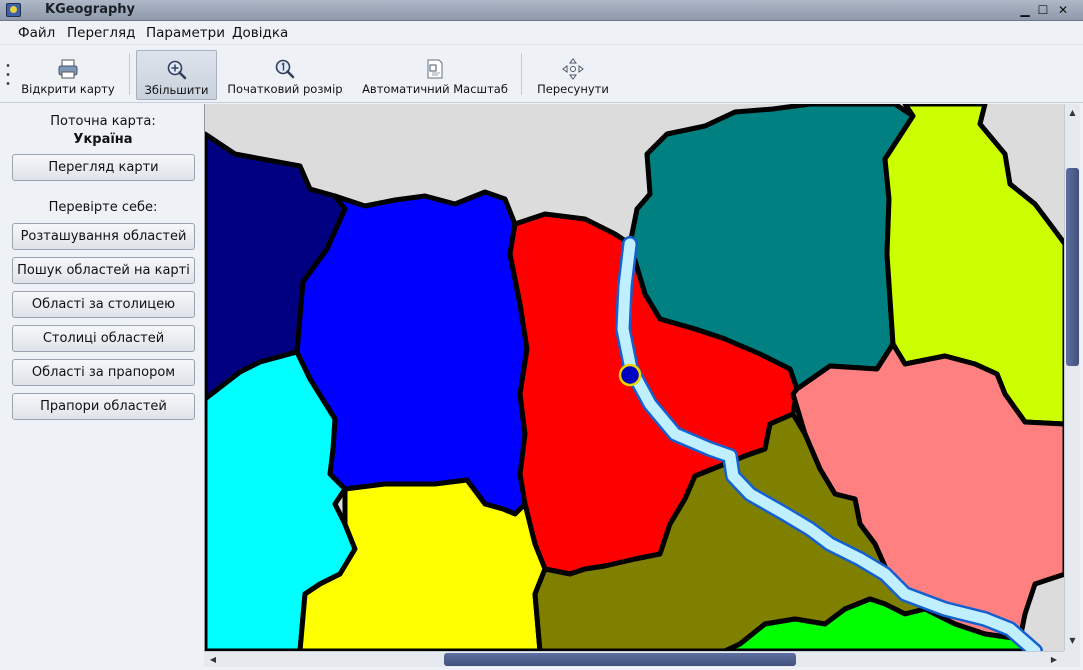 The height and width of the screenshot is (670, 1083). Describe the element at coordinates (176, 90) in the screenshot. I see `zoom-in-label: Збільшити` at that location.